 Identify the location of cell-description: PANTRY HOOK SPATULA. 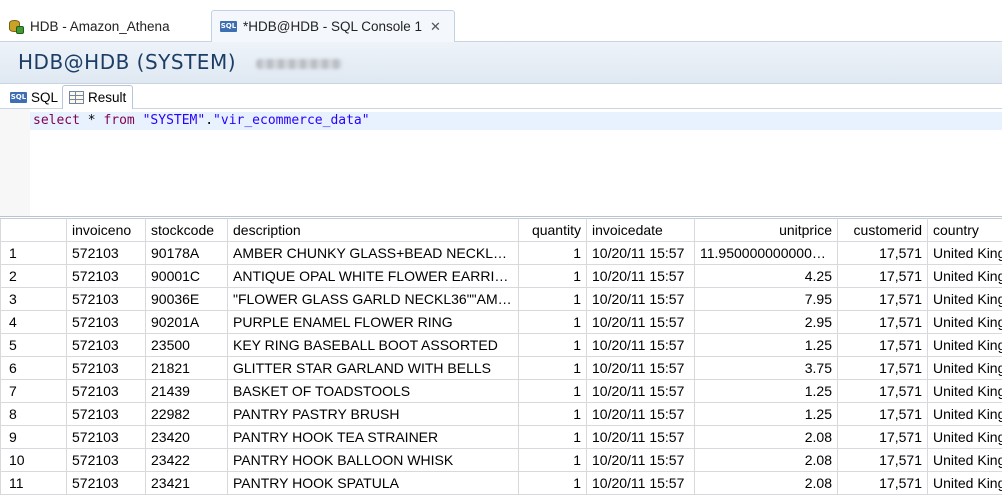
(373, 483).